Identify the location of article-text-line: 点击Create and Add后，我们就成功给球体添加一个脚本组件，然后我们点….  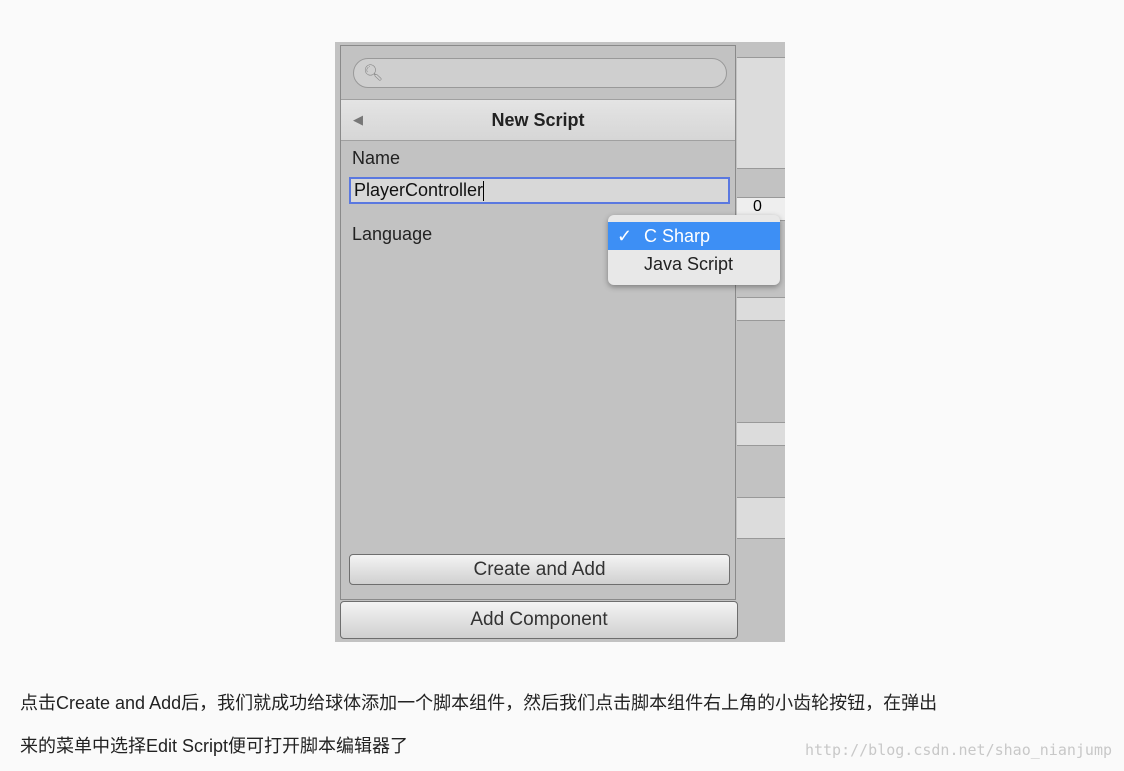
(479, 703).